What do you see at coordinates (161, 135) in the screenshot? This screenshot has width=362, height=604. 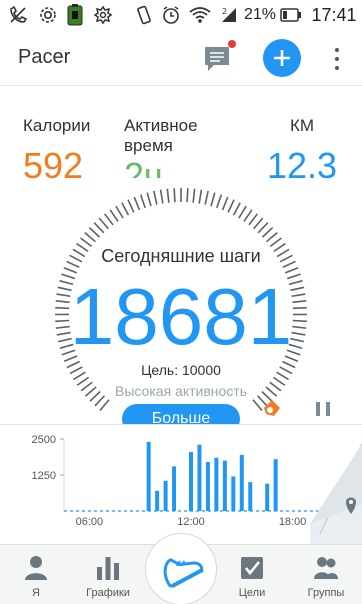 I see `active-time-label: Активное время` at bounding box center [161, 135].